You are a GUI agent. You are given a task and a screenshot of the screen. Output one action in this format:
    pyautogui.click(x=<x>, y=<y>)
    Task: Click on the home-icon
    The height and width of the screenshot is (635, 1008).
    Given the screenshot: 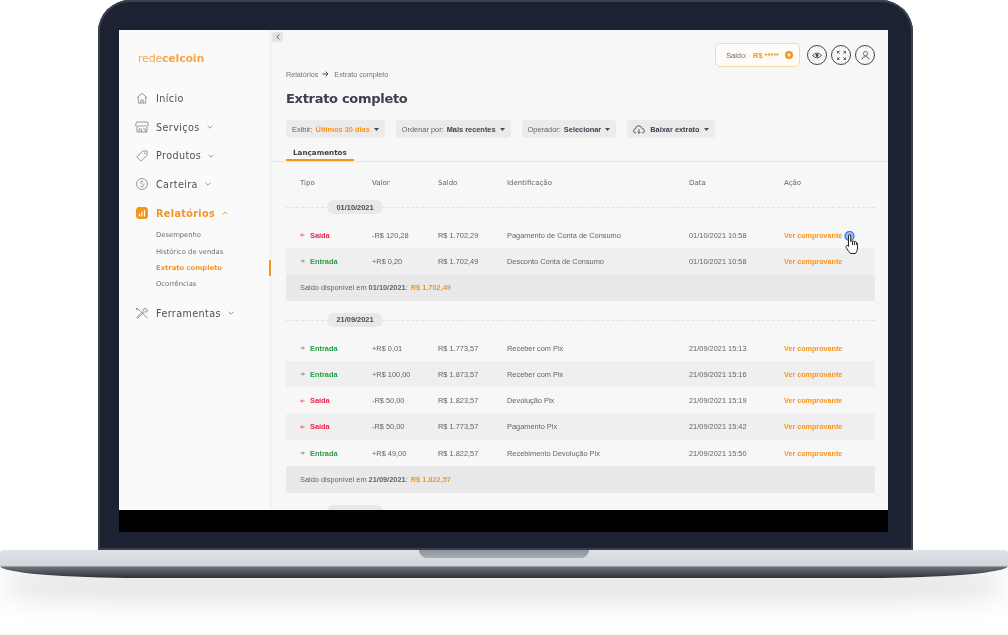 What is the action you would take?
    pyautogui.click(x=142, y=98)
    